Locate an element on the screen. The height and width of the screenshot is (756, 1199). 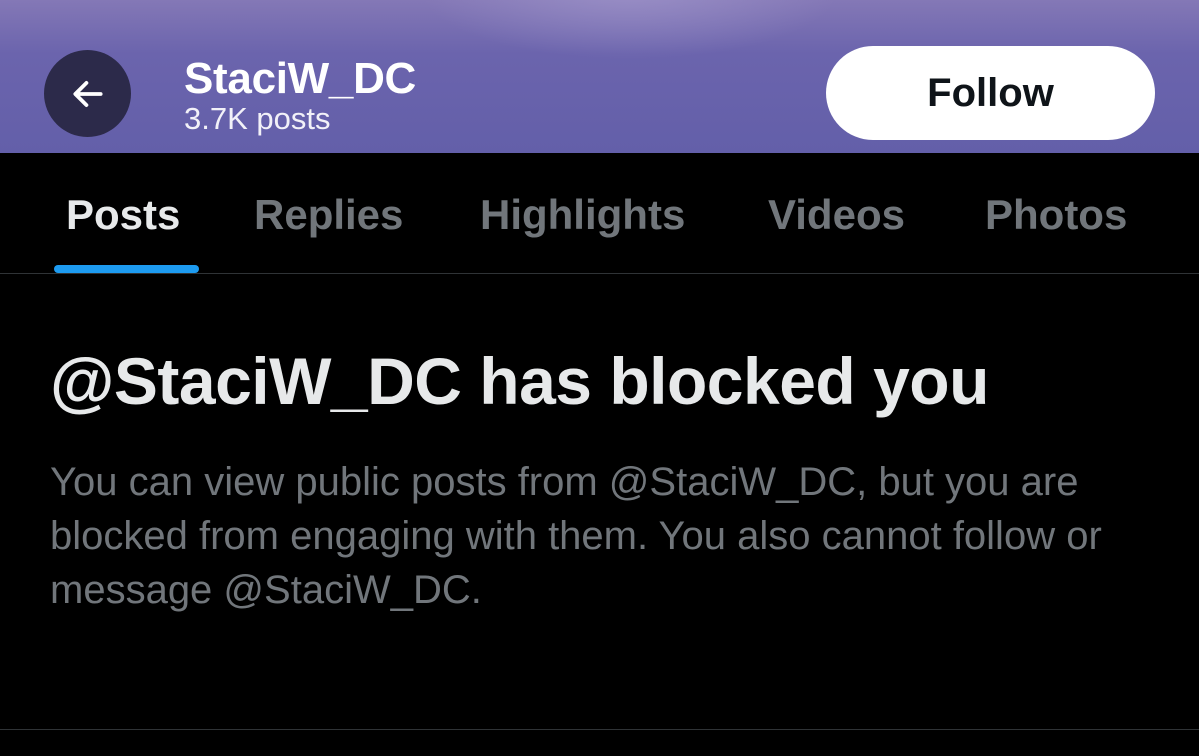
tab-photos: Photos is located at coordinates (1056, 215).